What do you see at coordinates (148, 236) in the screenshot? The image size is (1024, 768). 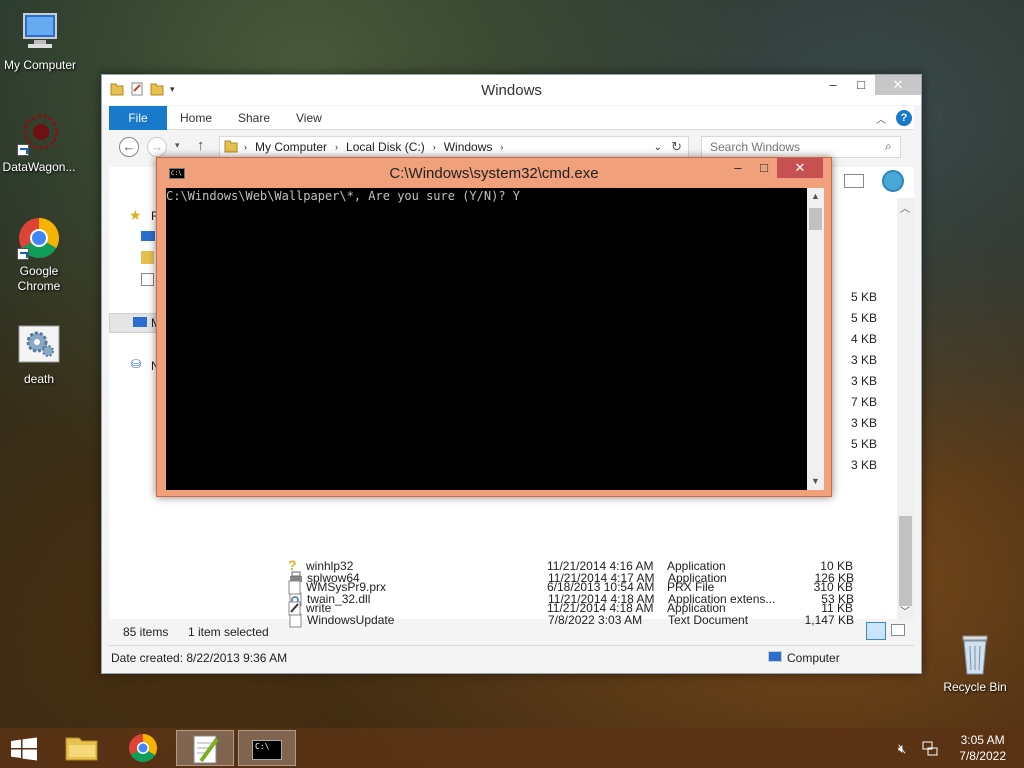 I see `desktop-icon` at bounding box center [148, 236].